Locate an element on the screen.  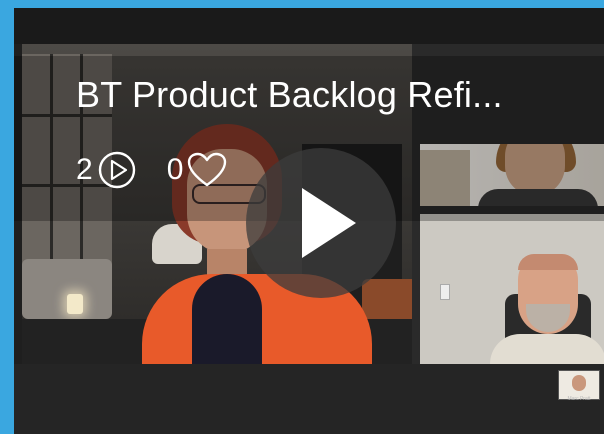
play-video-button is located at coordinates (321, 223).